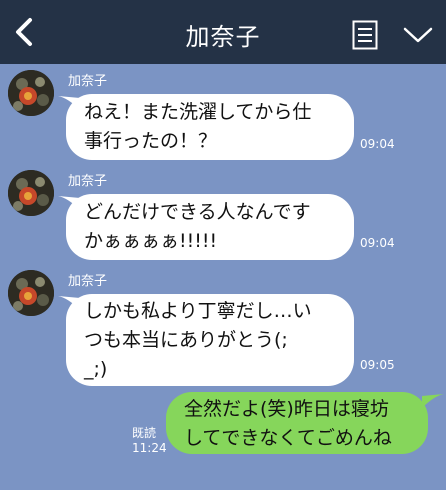  I want to click on message-bubble: ねえ！また洗濯してから仕 事行ったの！？, so click(210, 127).